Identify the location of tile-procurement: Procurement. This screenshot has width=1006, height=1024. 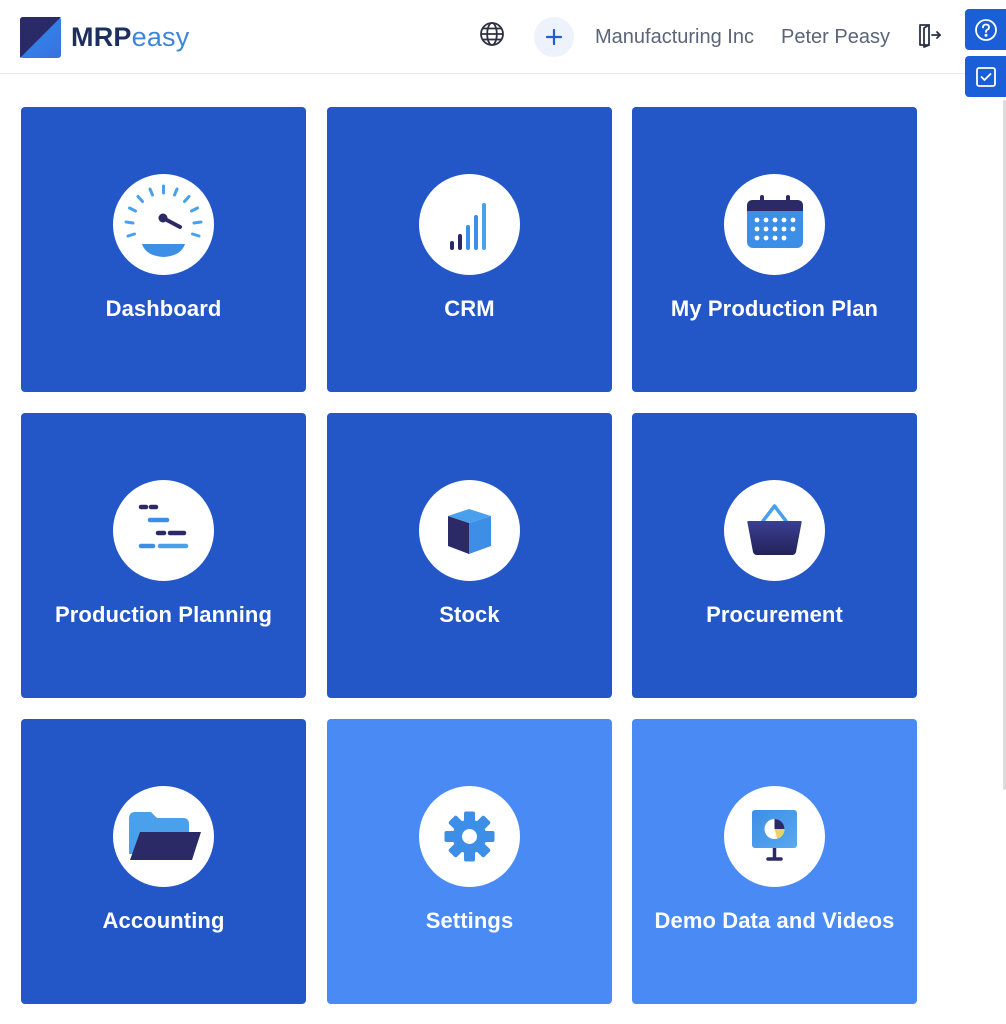
(774, 555).